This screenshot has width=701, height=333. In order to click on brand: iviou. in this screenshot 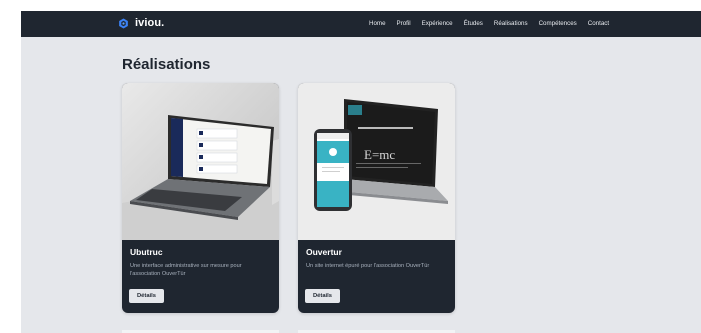, I will do `click(141, 23)`.